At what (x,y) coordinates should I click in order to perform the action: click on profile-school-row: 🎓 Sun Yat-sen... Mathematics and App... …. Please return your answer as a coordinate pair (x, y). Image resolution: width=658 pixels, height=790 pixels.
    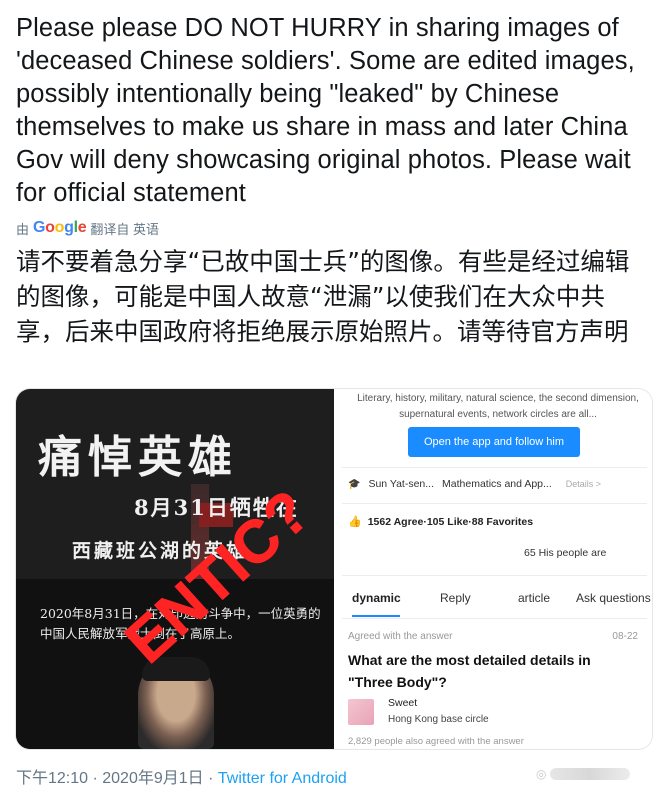
    Looking at the image, I should click on (498, 484).